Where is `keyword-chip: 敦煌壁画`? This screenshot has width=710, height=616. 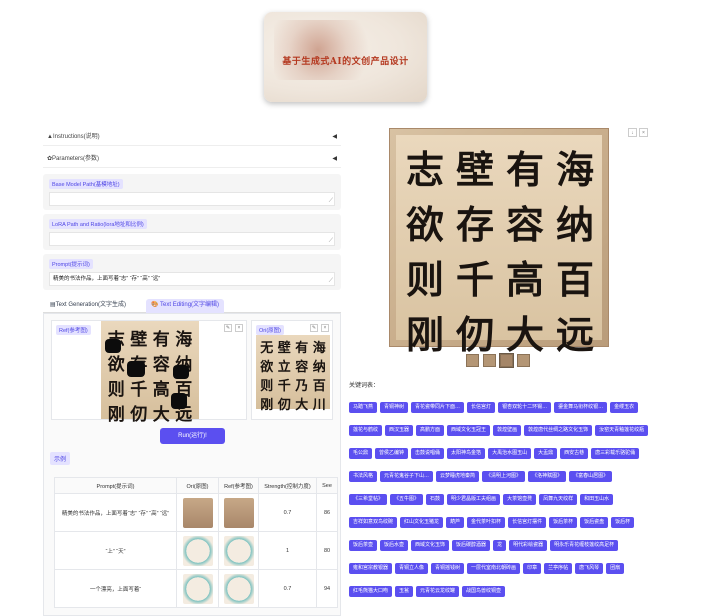 keyword-chip: 敦煌壁画 is located at coordinates (507, 430).